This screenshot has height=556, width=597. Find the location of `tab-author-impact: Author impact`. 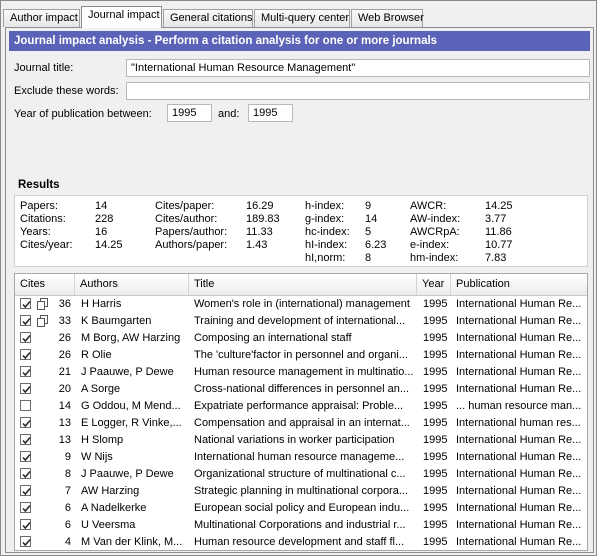

tab-author-impact: Author impact is located at coordinates (41, 18).